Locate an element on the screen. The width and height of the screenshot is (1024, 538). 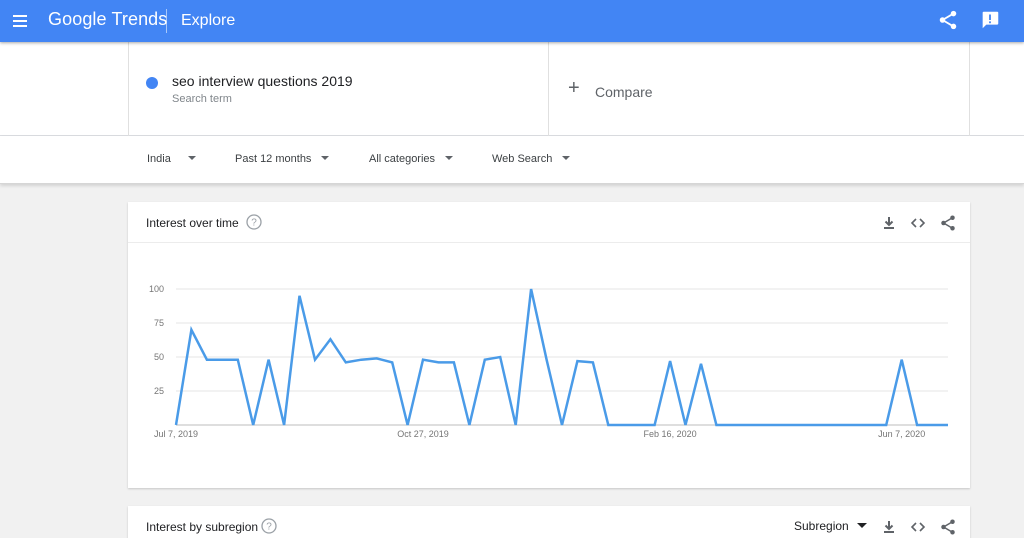
header-divider is located at coordinates (166, 21).